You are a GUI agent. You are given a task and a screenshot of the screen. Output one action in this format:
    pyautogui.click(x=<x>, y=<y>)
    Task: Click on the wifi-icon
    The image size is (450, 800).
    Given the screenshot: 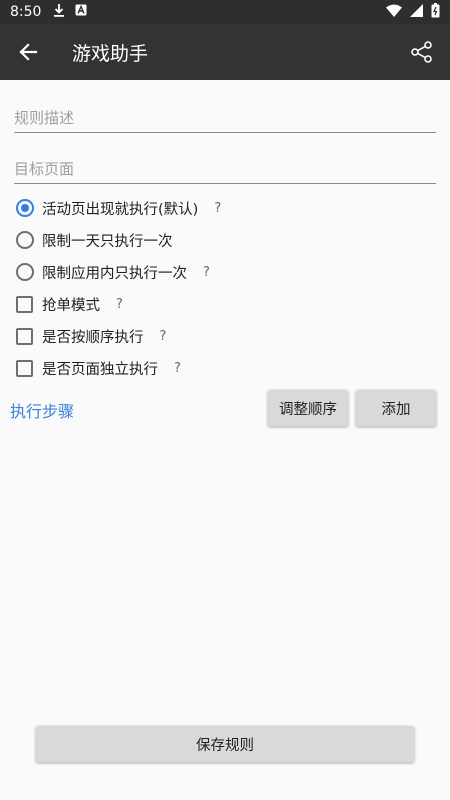 What is the action you would take?
    pyautogui.click(x=394, y=12)
    